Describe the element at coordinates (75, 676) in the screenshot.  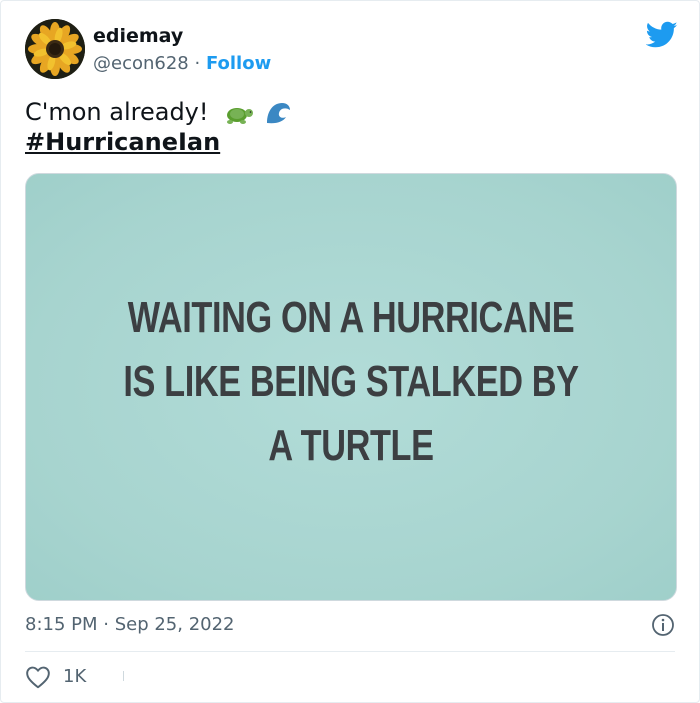
I see `like-count: 1K` at that location.